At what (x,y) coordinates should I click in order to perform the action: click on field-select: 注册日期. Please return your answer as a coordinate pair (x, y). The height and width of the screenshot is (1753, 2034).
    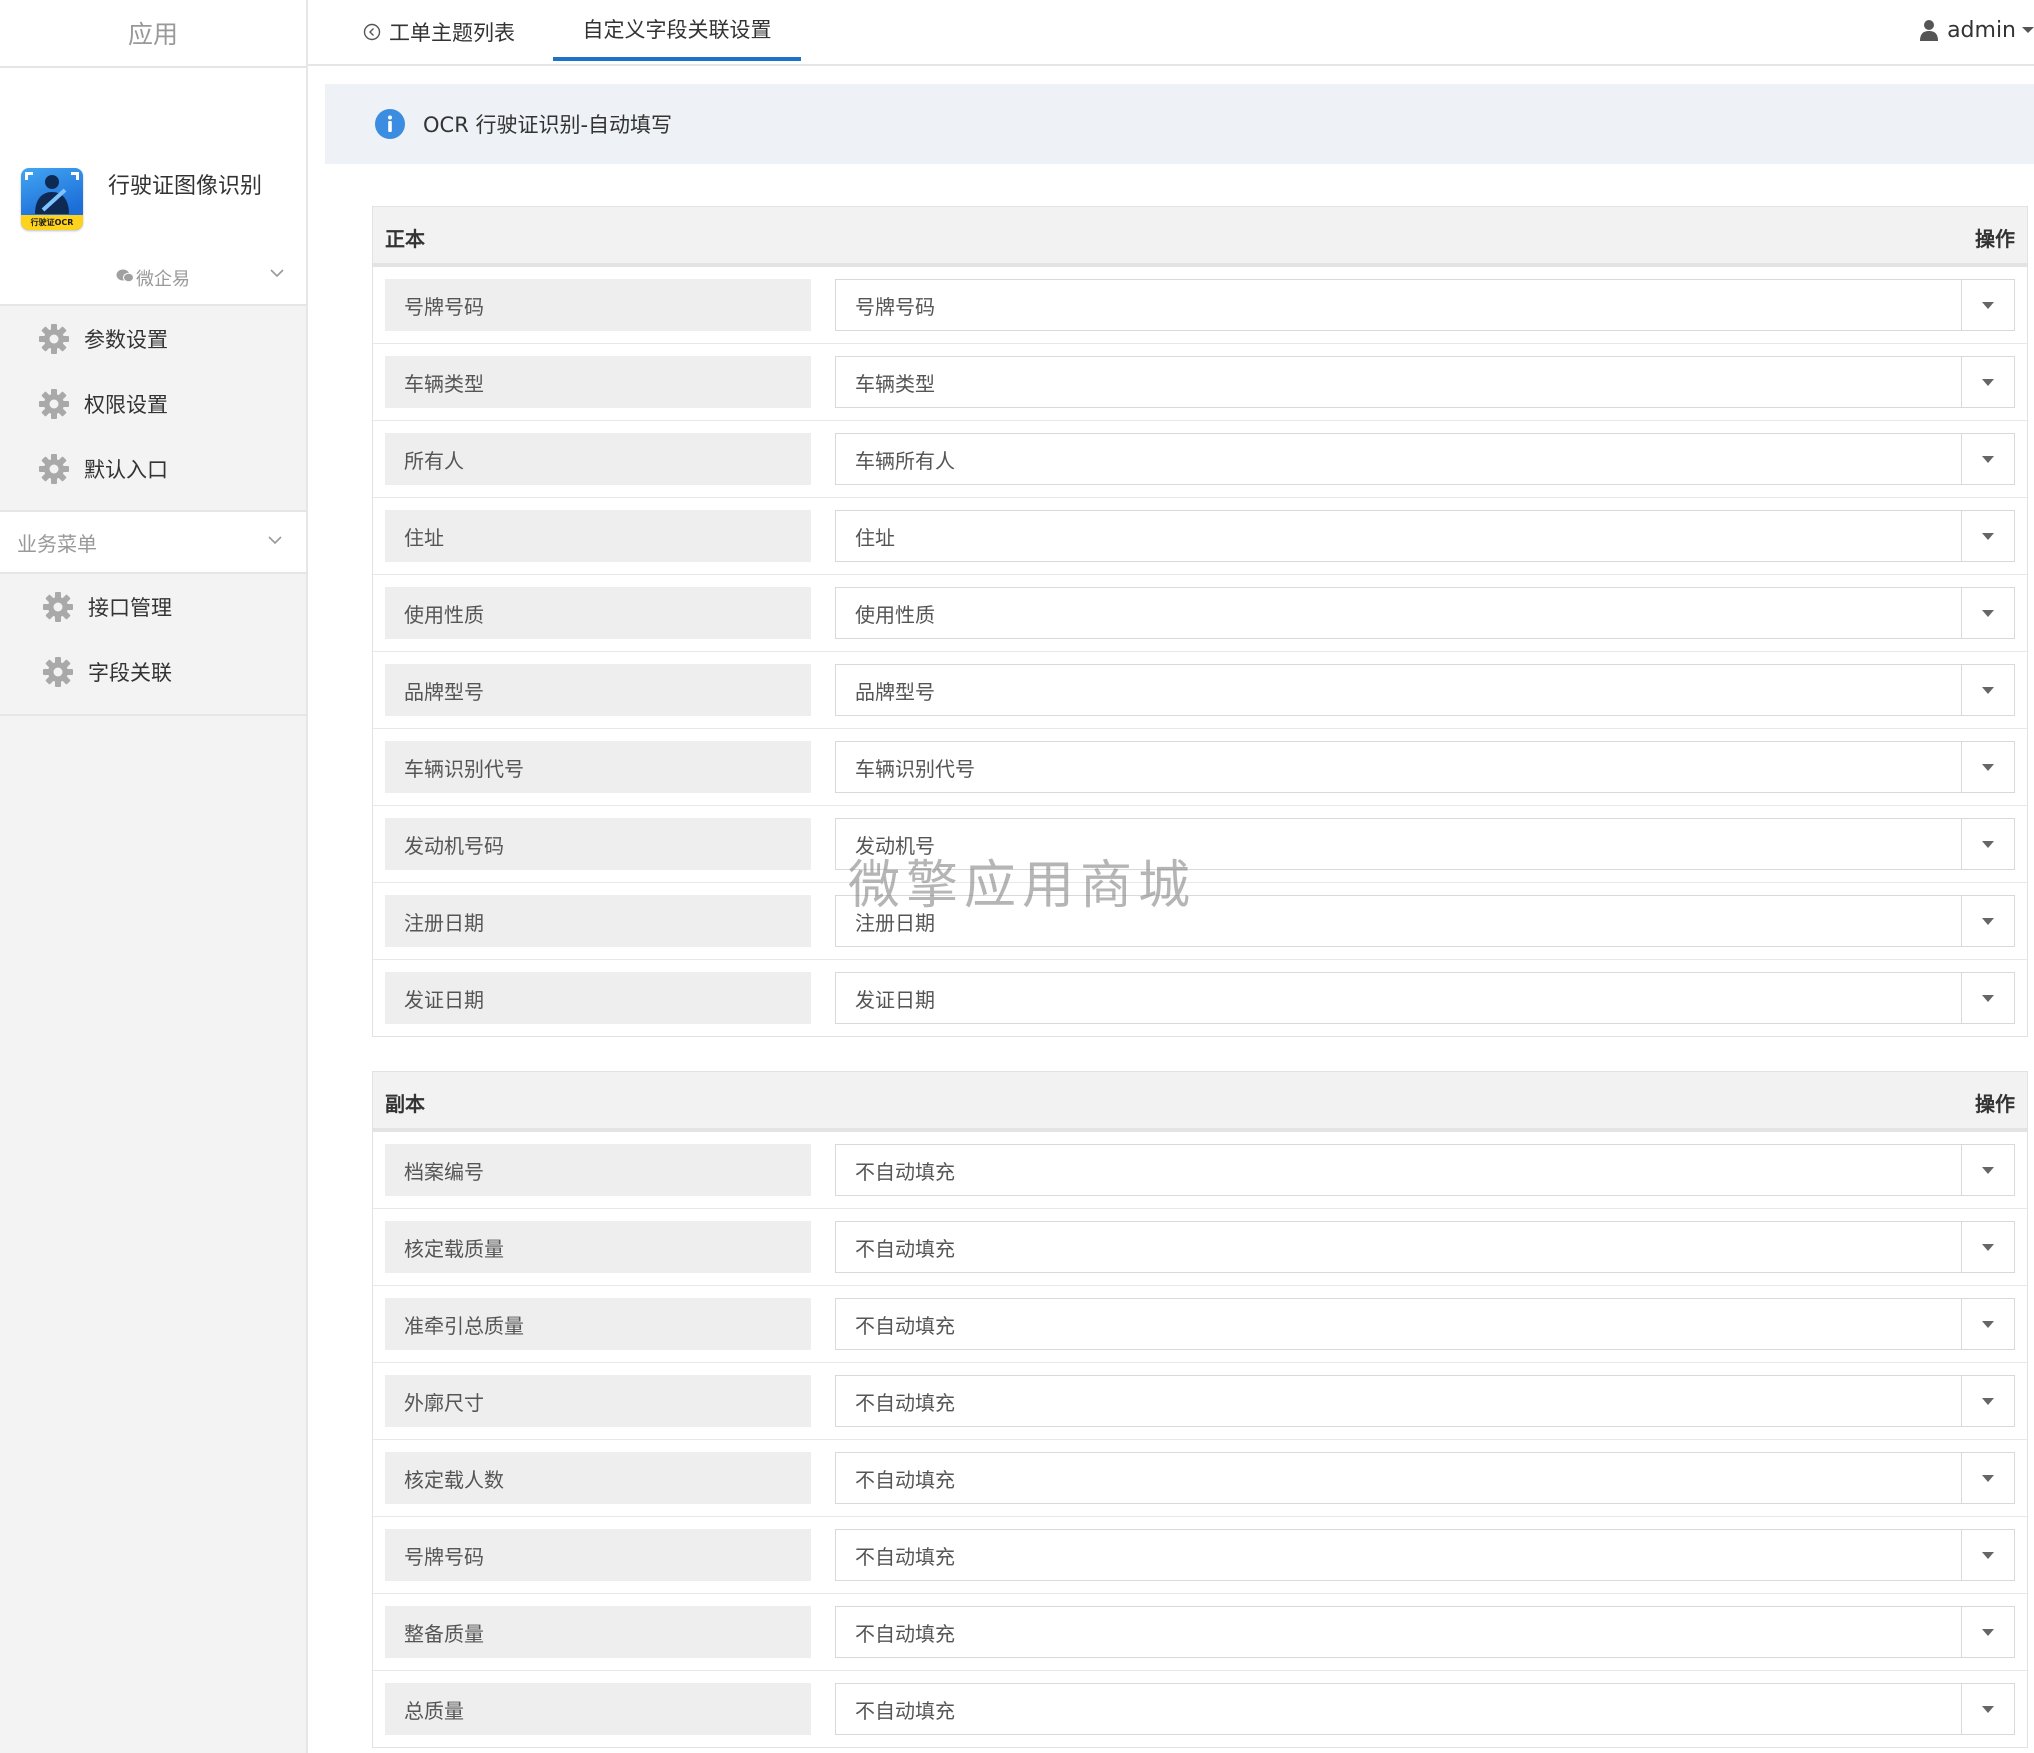
    Looking at the image, I should click on (1425, 921).